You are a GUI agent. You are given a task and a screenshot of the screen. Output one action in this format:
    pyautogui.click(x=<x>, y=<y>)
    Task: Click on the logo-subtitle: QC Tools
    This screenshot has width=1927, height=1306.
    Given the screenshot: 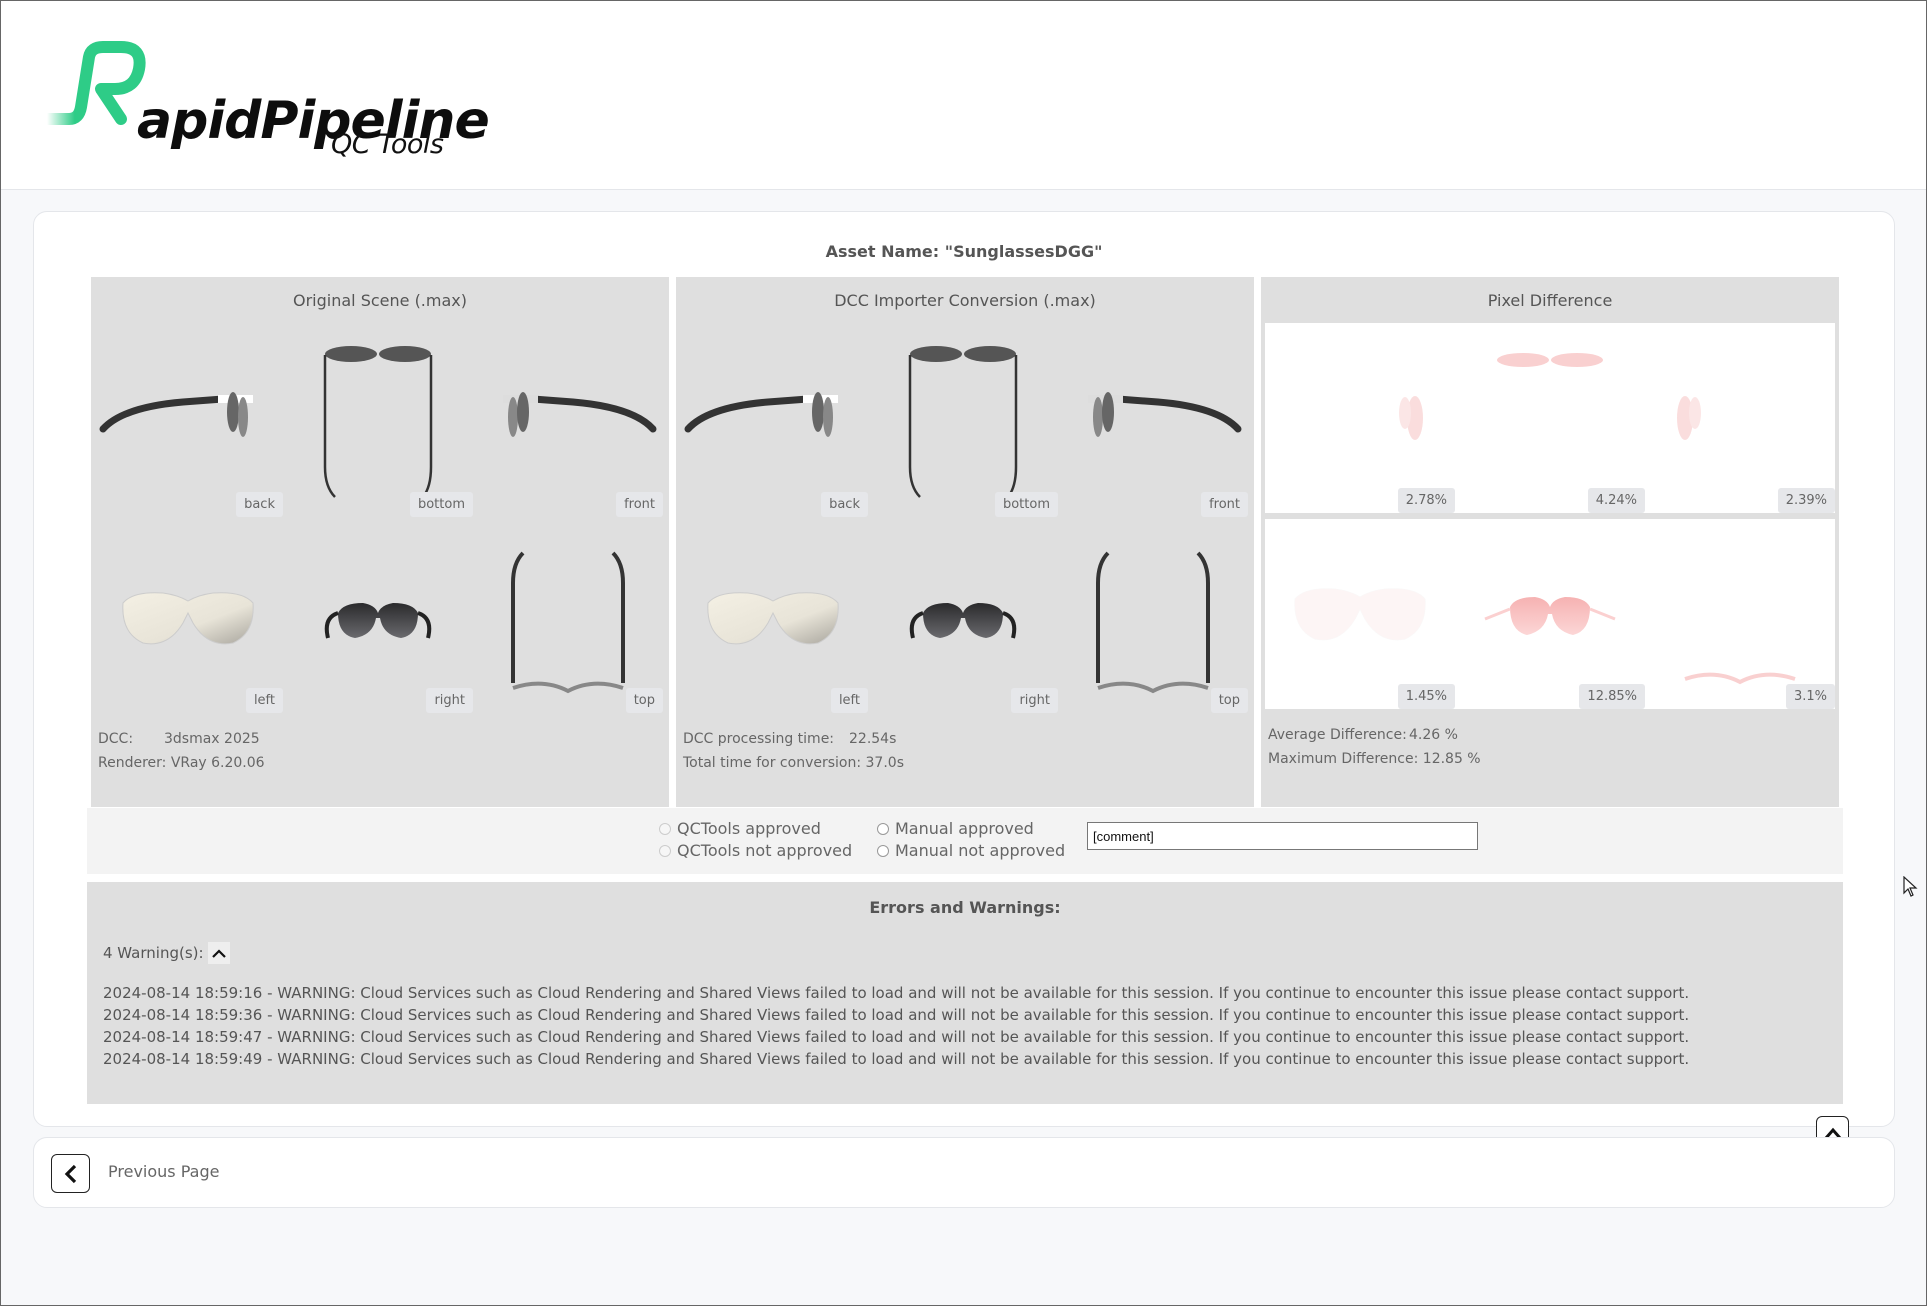 What is the action you would take?
    pyautogui.click(x=387, y=144)
    